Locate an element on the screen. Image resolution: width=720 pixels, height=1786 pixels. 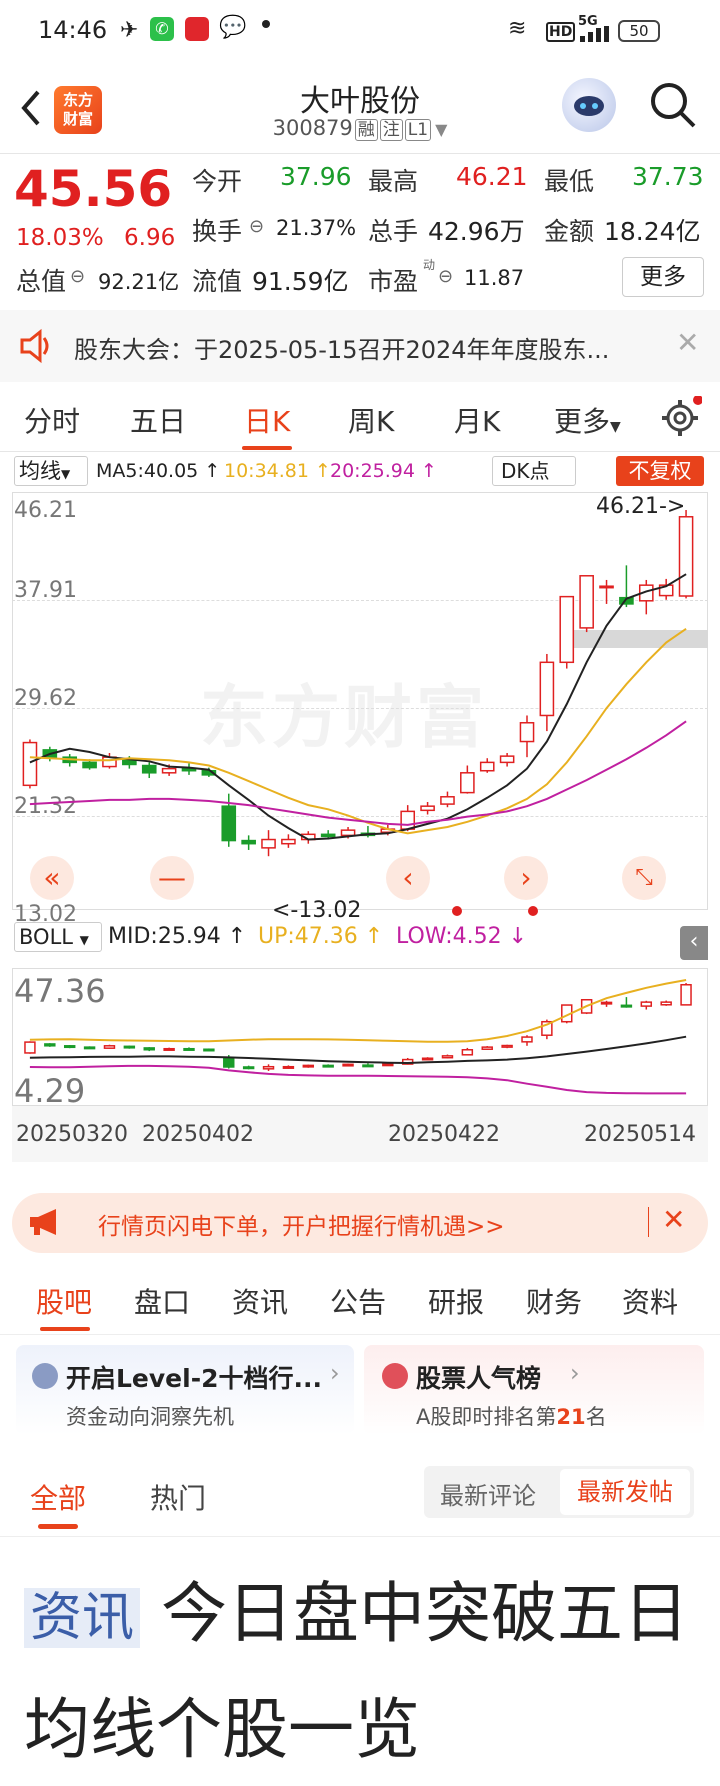
turnover-info-icon: ⊖ is located at coordinates (256, 226).